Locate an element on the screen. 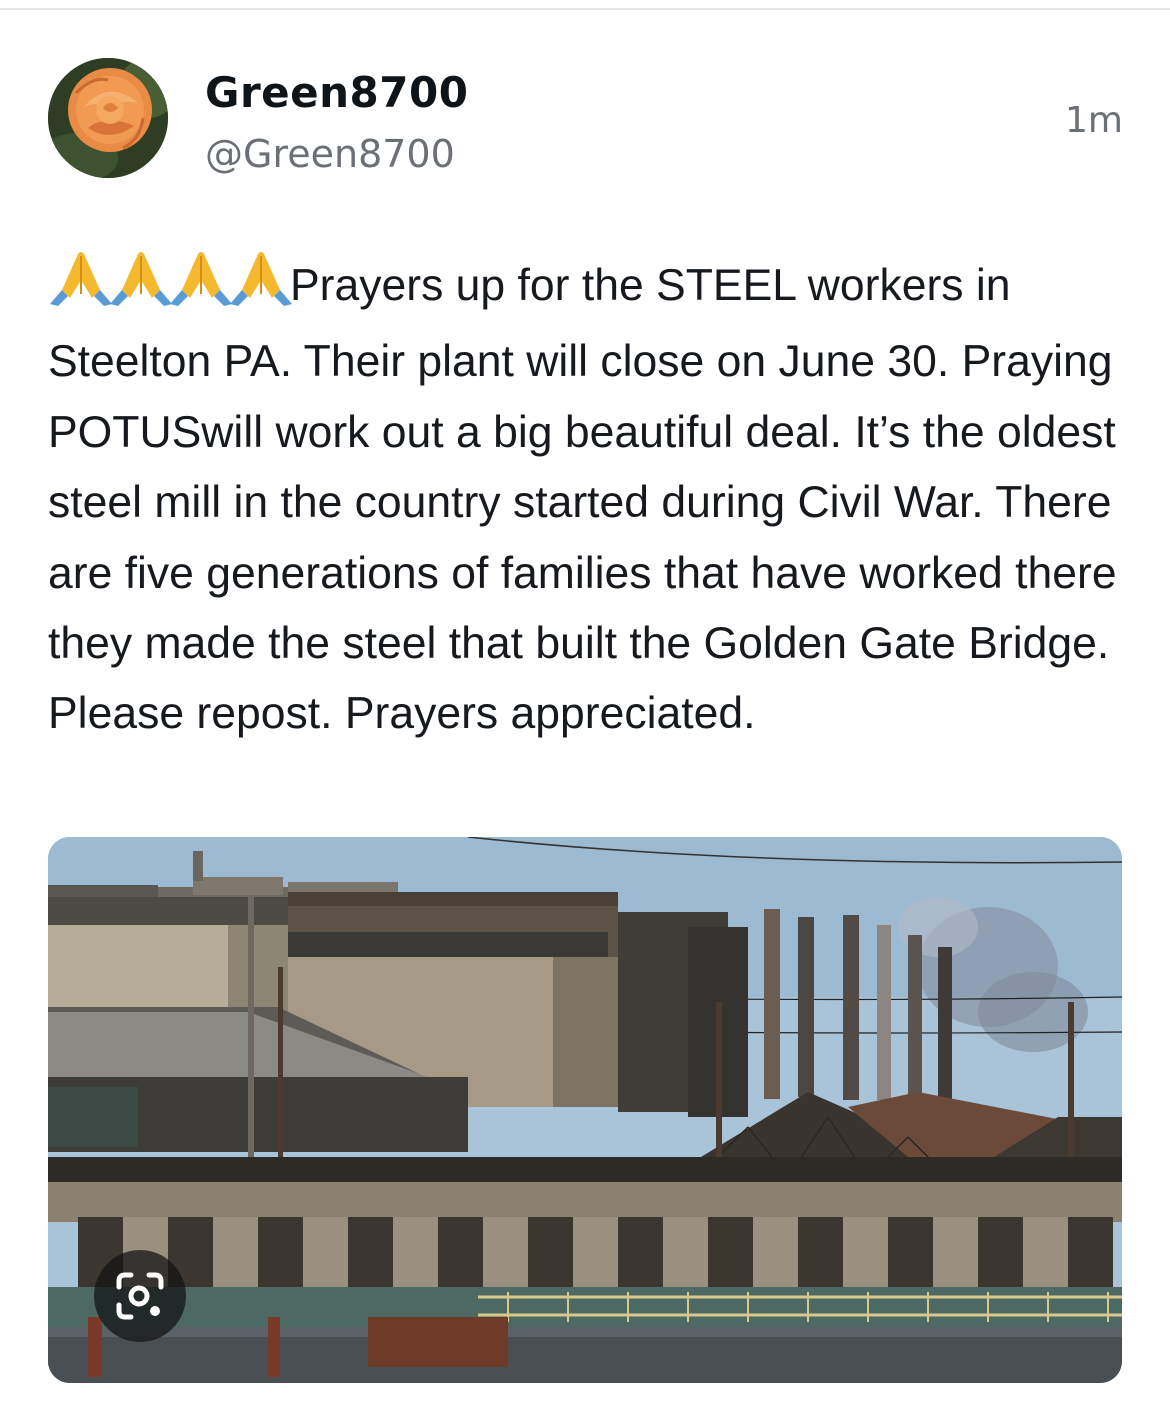 This screenshot has height=1423, width=1170. visual-search-icon is located at coordinates (140, 1296).